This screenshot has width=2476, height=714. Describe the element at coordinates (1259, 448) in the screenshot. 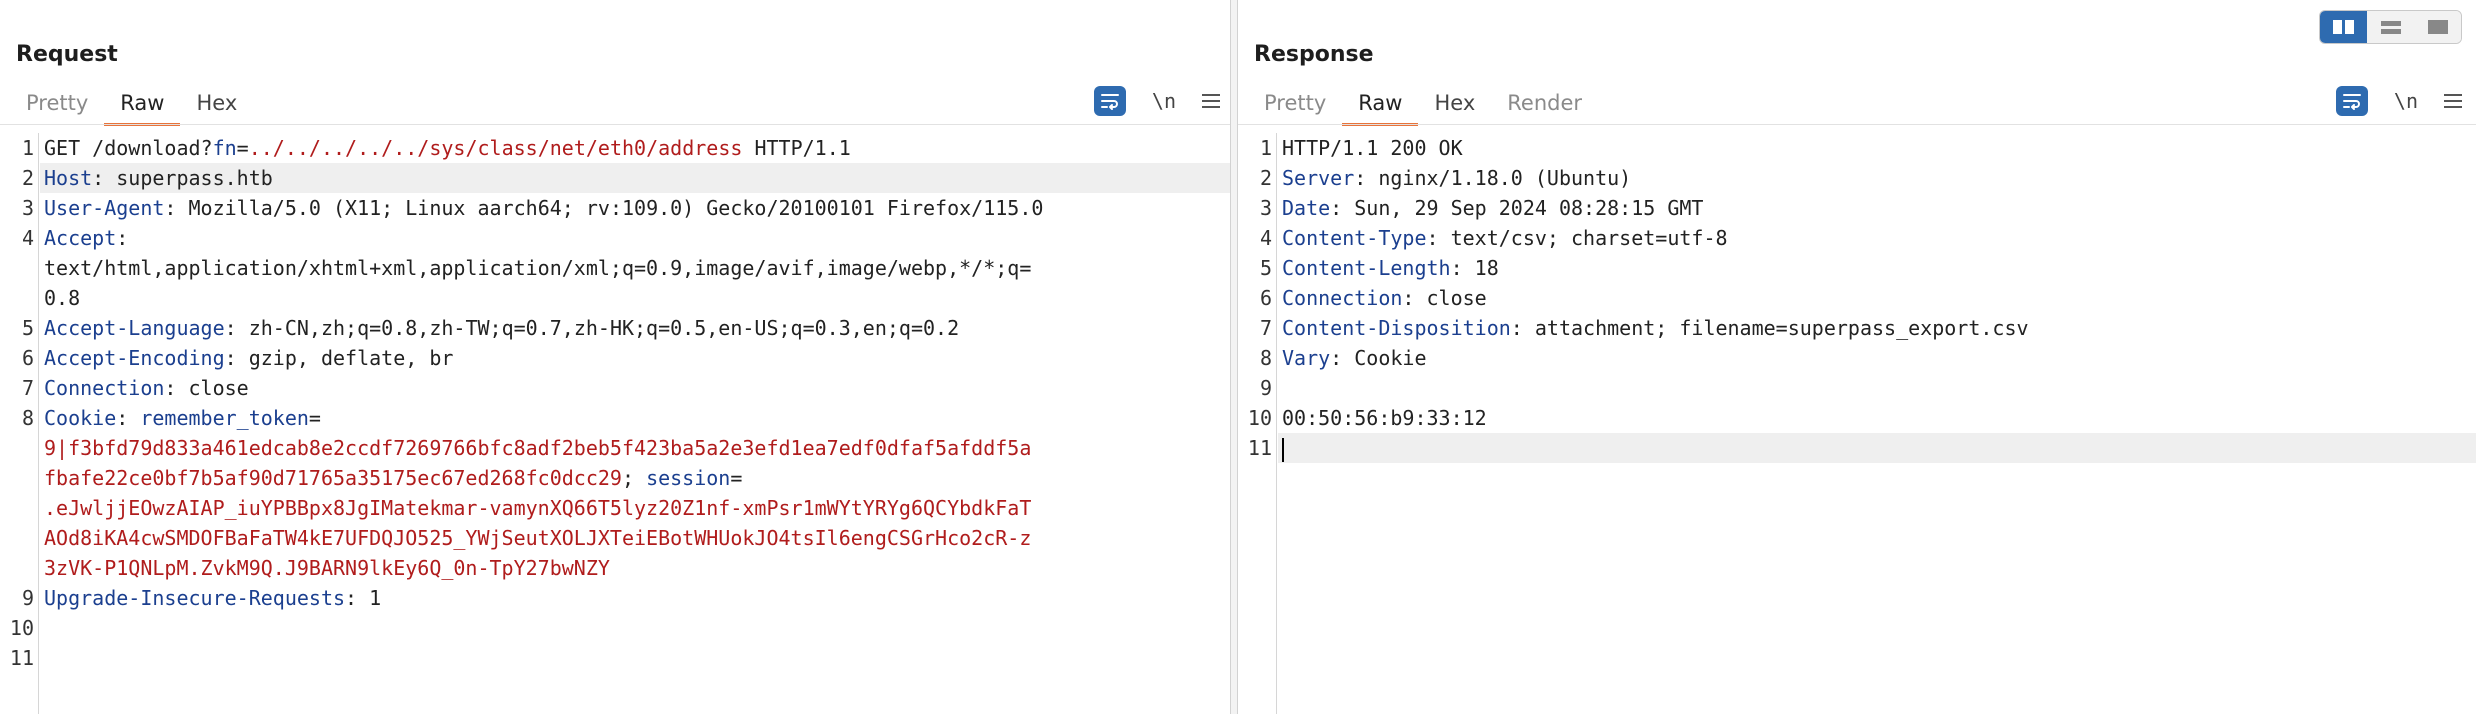

I see `line-number: 11` at that location.